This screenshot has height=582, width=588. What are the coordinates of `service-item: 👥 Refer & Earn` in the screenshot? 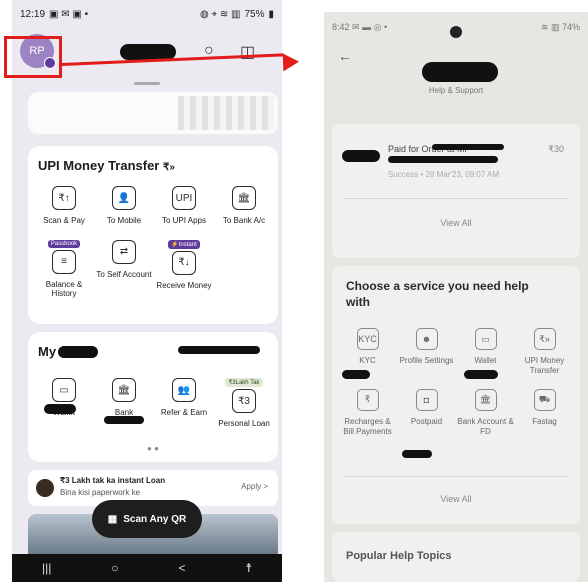 It's located at (184, 403).